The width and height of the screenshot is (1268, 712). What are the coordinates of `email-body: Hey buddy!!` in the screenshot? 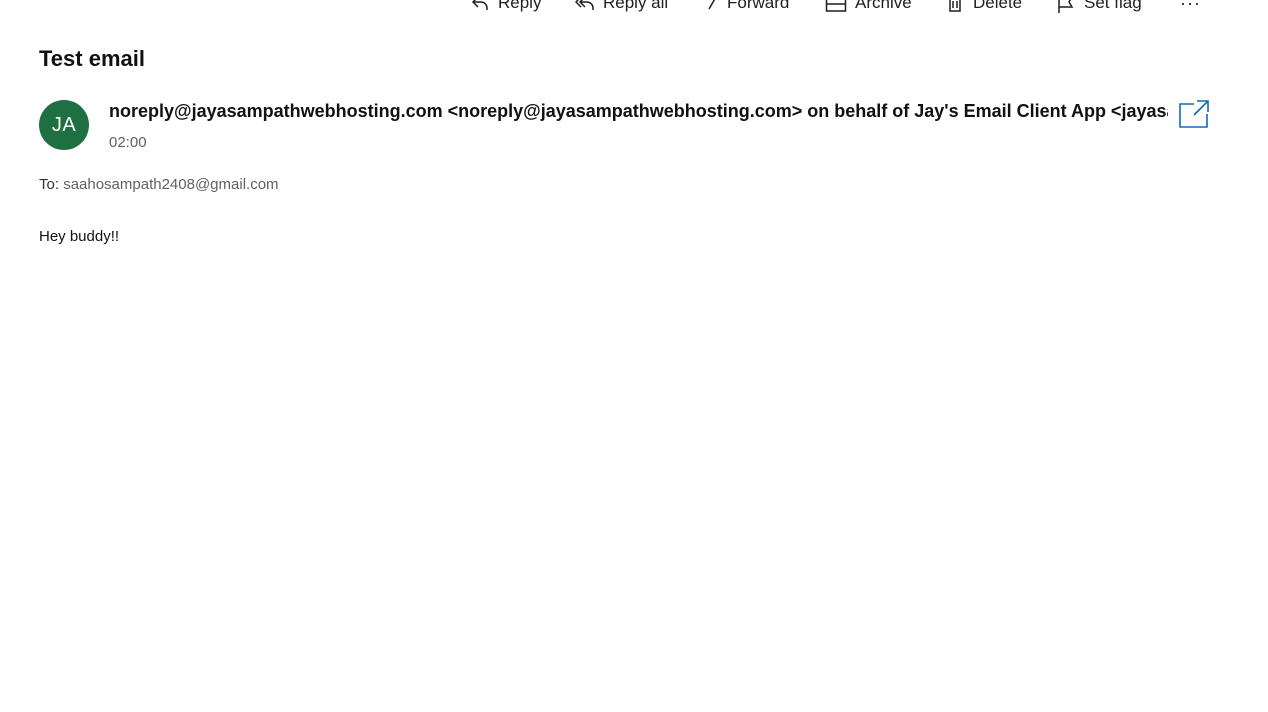 It's located at (79, 236).